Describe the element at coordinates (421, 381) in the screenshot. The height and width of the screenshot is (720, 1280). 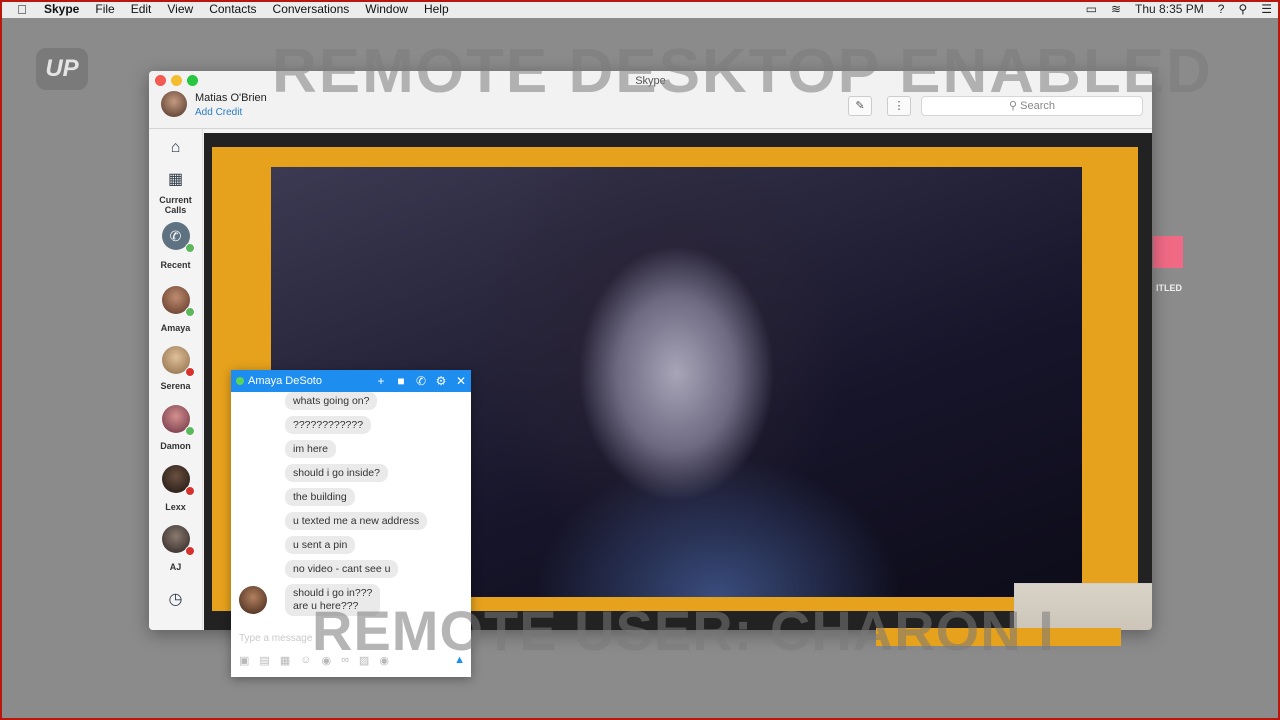
I see `voice-call-icon: ✆` at that location.